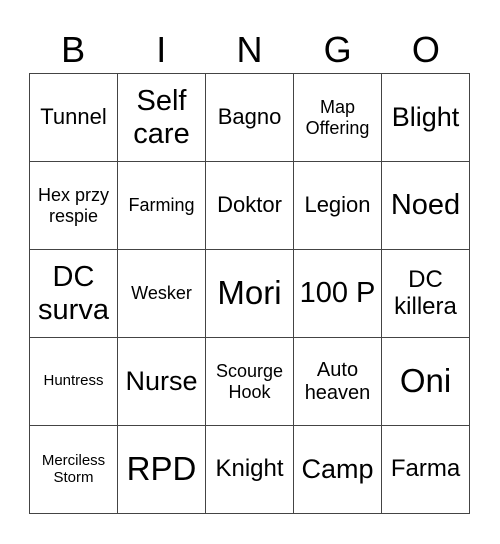  I want to click on header-letter-g: G, so click(337, 49).